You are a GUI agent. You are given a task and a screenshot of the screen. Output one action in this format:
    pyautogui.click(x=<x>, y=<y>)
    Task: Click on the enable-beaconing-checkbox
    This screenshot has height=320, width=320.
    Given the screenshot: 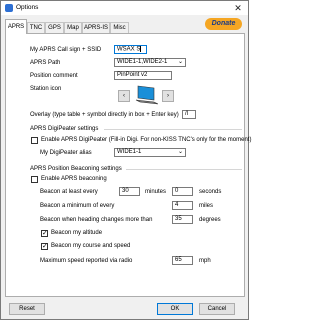 What is the action you would take?
    pyautogui.click(x=34, y=179)
    